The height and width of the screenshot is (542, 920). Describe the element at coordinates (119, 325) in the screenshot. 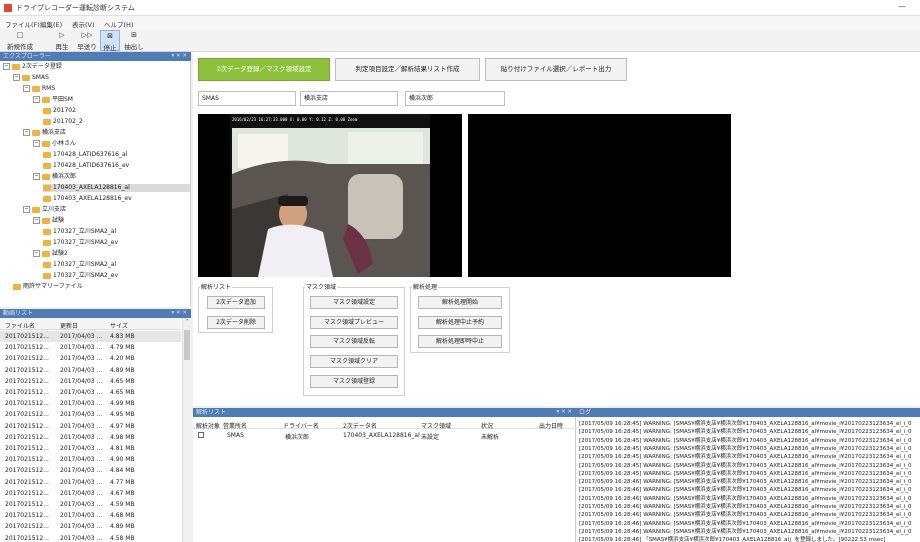

I see `column-size: サイズ` at that location.